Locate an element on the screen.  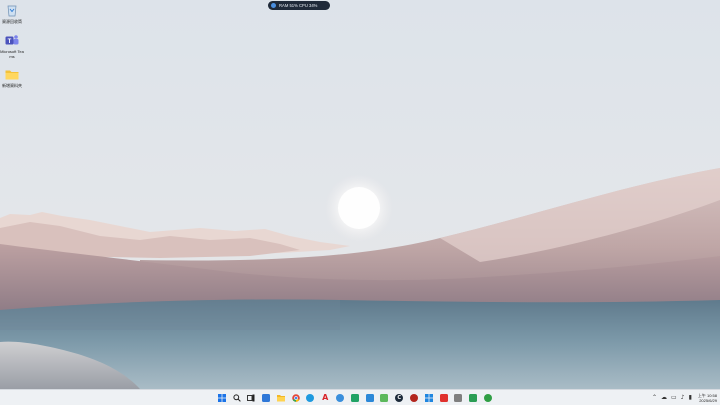
app-icon-green-box is located at coordinates (473, 398).